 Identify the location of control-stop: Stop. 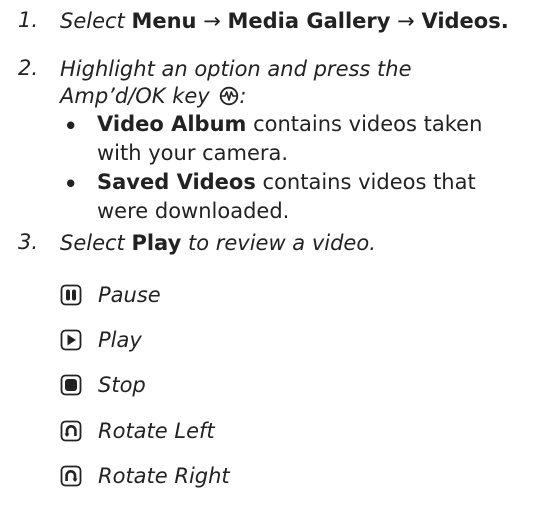
(103, 385).